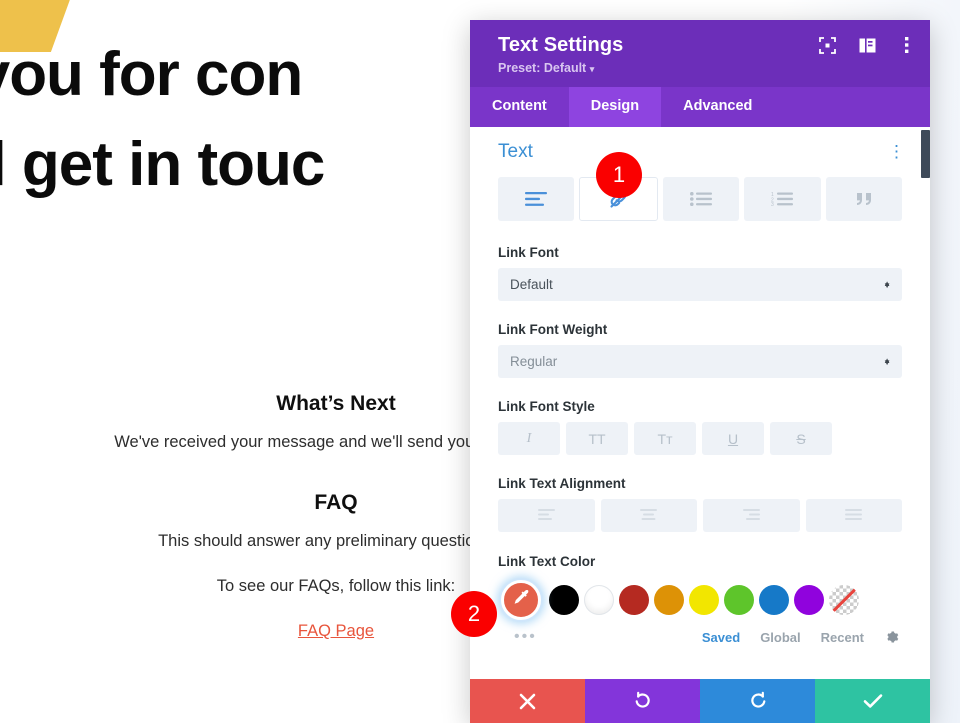 The width and height of the screenshot is (960, 723). I want to click on strikethrough-button: S, so click(801, 438).